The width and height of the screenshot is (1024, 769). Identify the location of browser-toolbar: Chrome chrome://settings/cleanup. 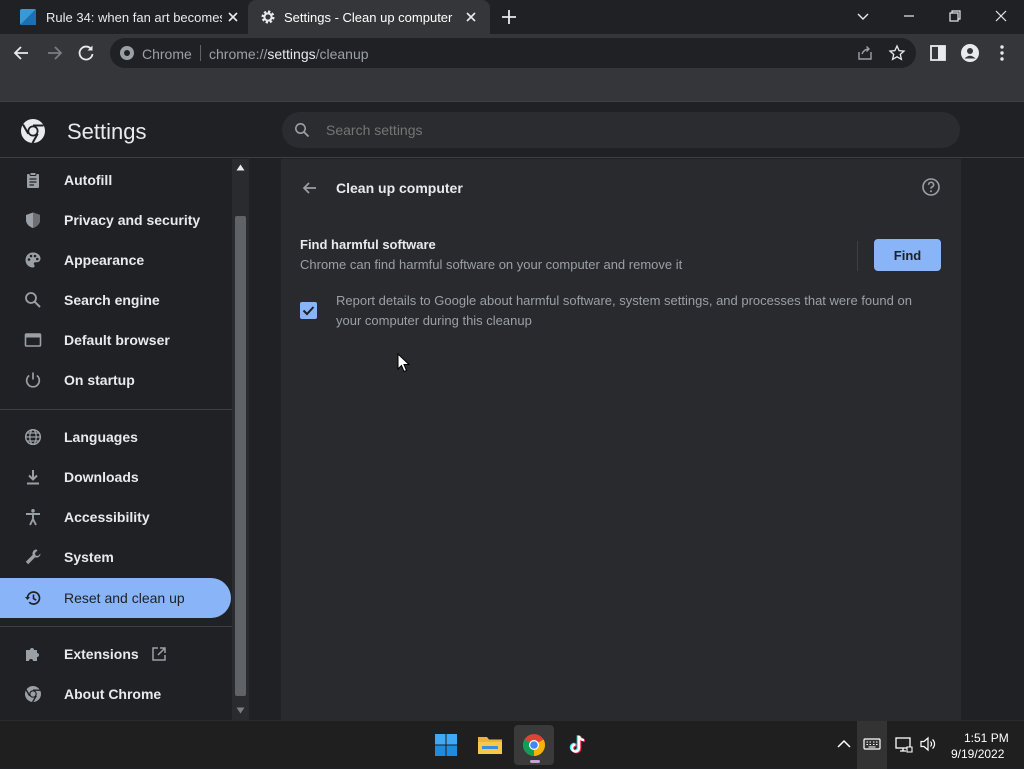
(512, 53).